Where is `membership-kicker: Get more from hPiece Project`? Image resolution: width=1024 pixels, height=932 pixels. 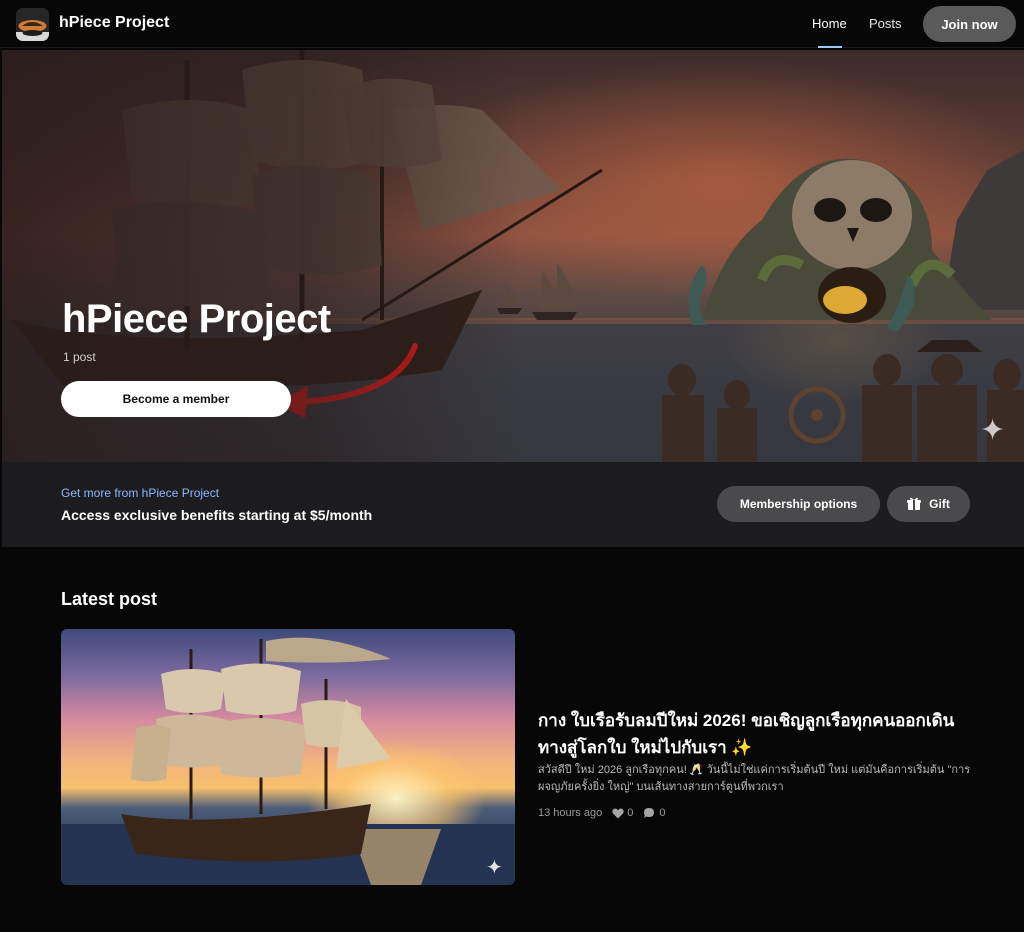
membership-kicker: Get more from hPiece Project is located at coordinates (140, 493).